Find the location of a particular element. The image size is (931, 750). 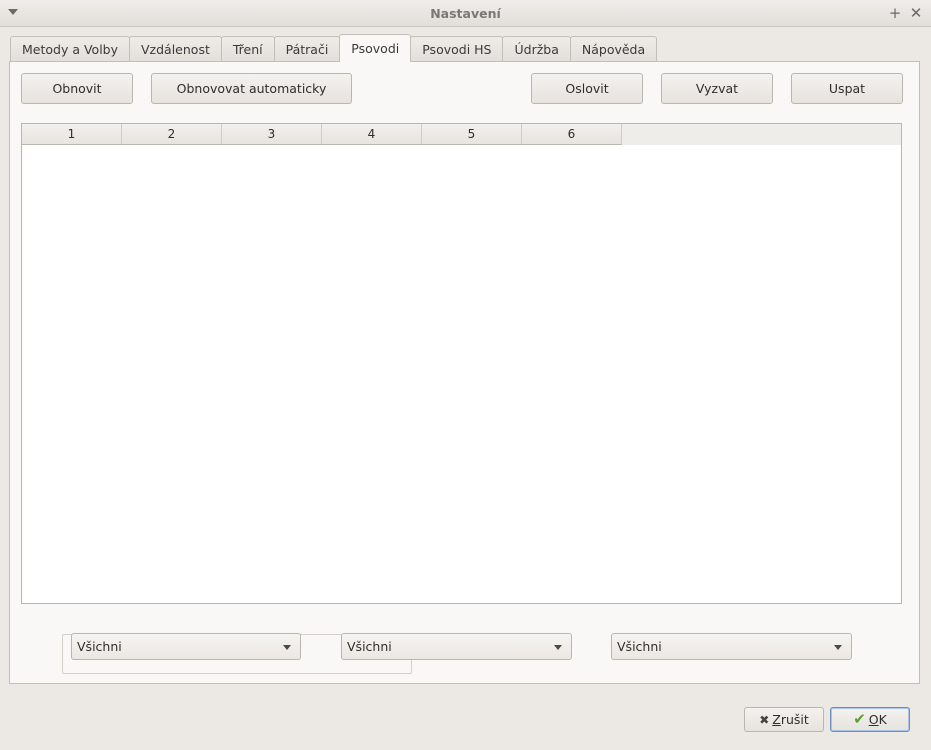

cancel-button: ✖ Zrušit is located at coordinates (784, 719).